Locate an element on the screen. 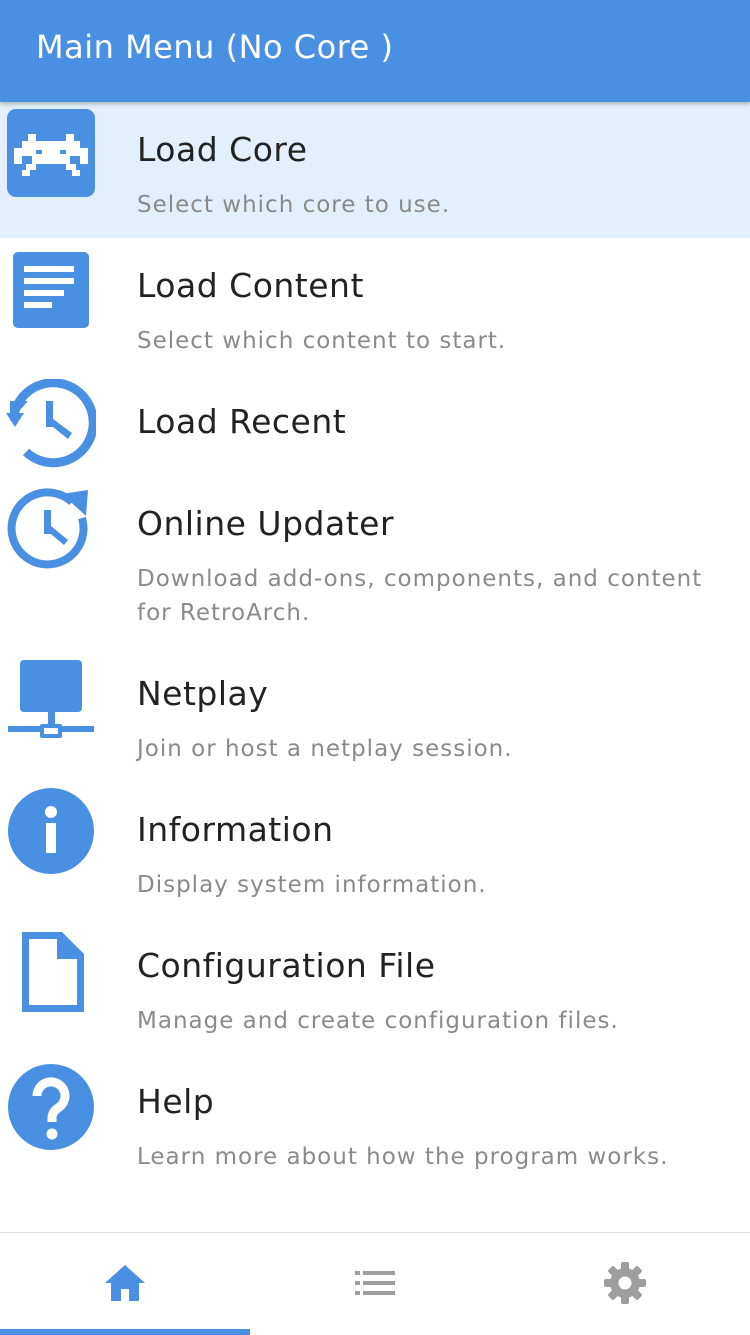 The image size is (750, 1335). home-icon is located at coordinates (125, 1283).